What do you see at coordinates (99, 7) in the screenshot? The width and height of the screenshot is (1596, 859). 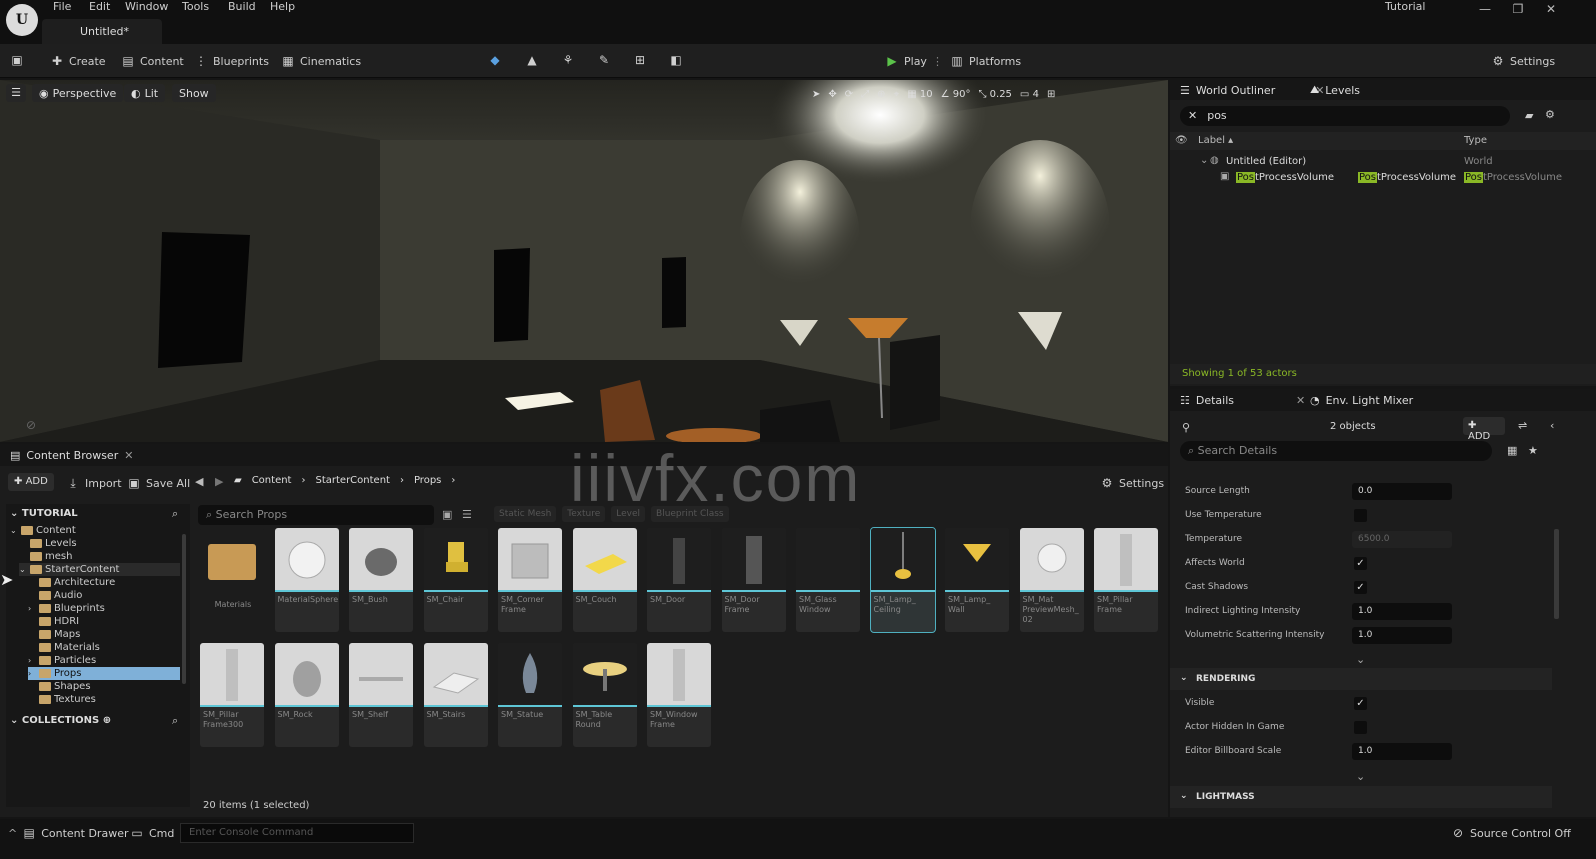 I see `menu-edit: Edit` at bounding box center [99, 7].